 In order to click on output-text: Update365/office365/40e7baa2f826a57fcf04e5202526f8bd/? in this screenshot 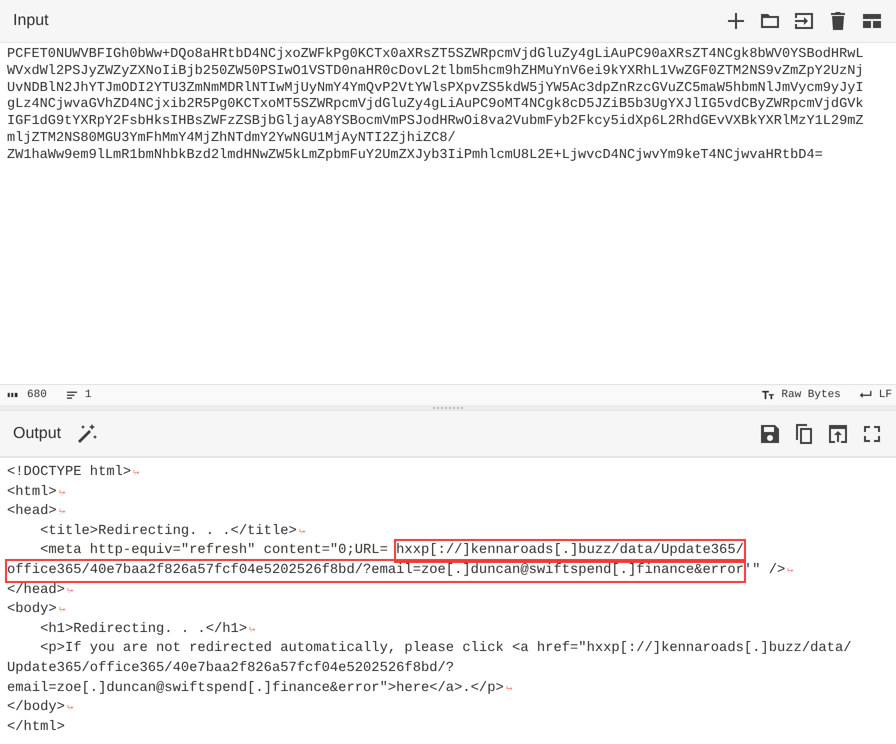, I will do `click(230, 669)`.